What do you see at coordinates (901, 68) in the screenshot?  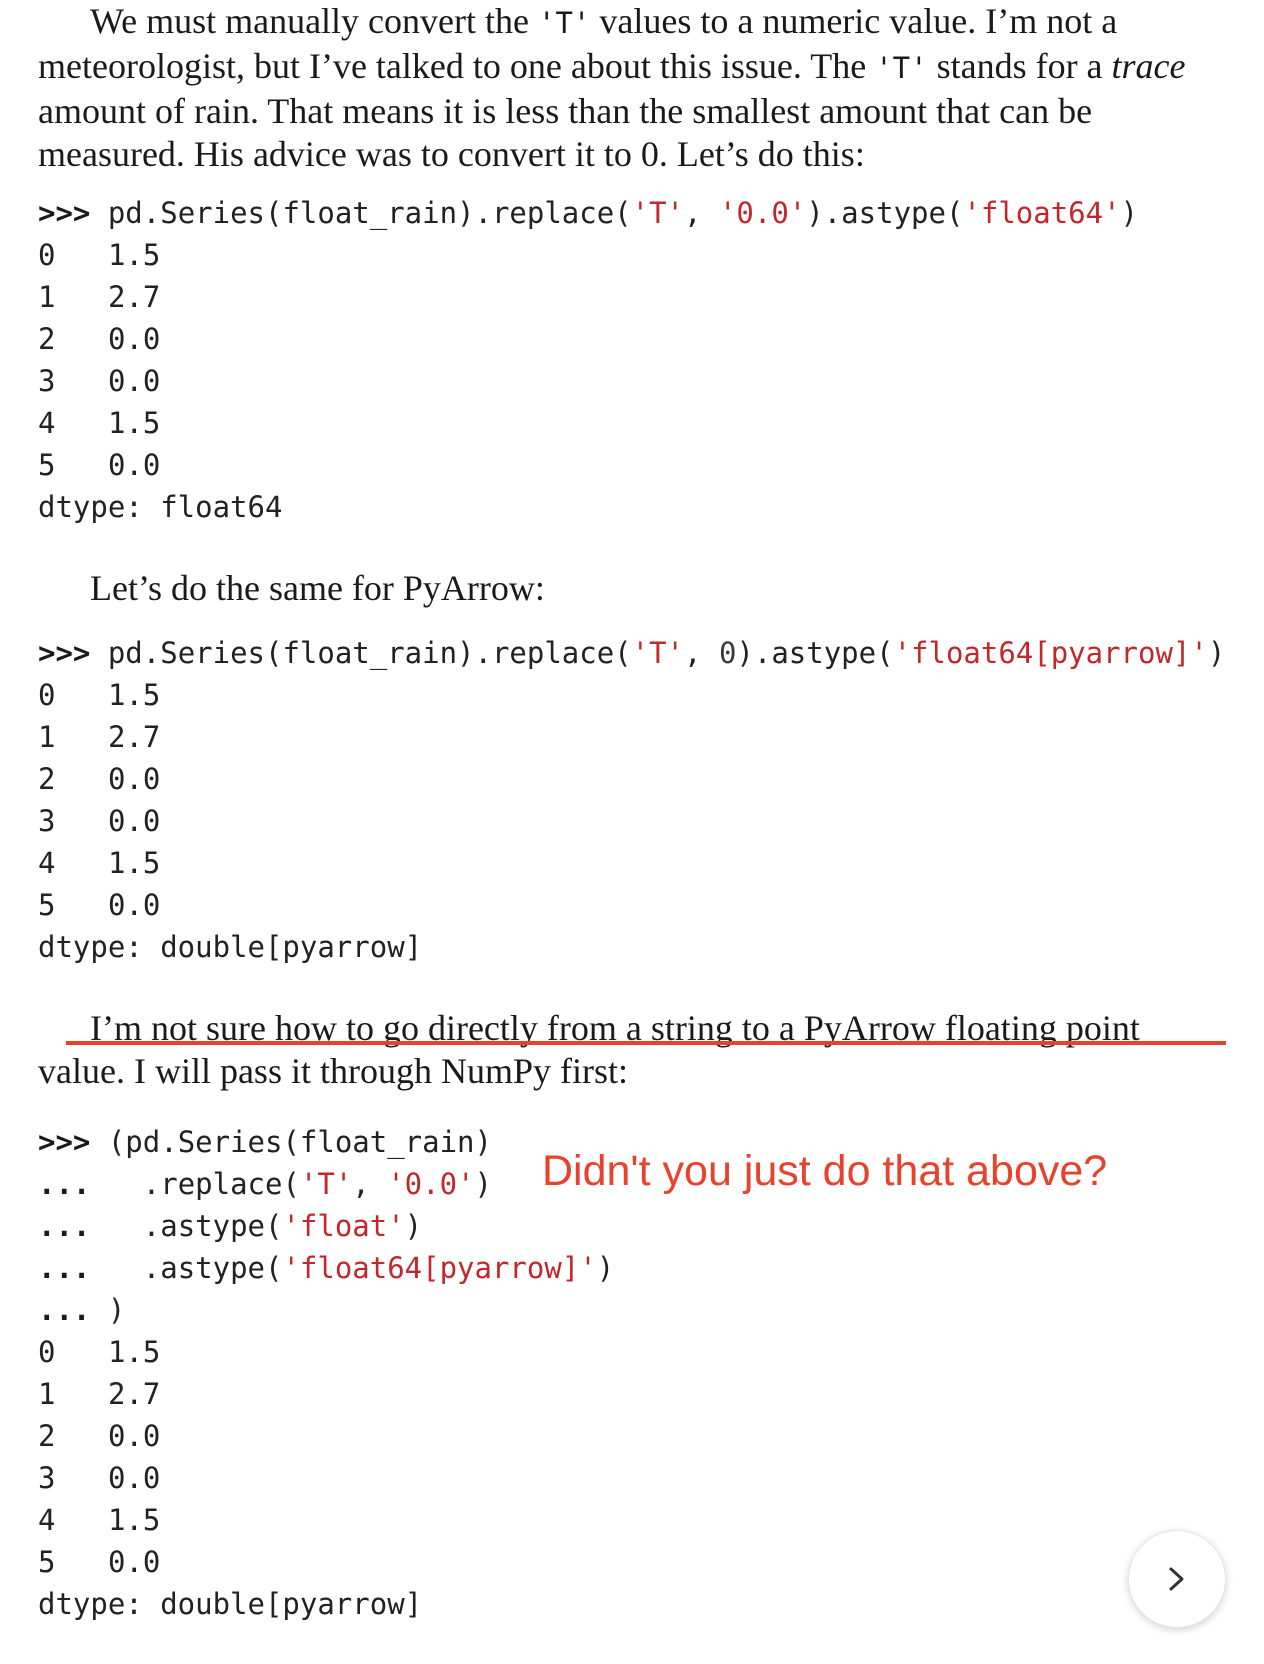 I see `inline-code: 'T'` at bounding box center [901, 68].